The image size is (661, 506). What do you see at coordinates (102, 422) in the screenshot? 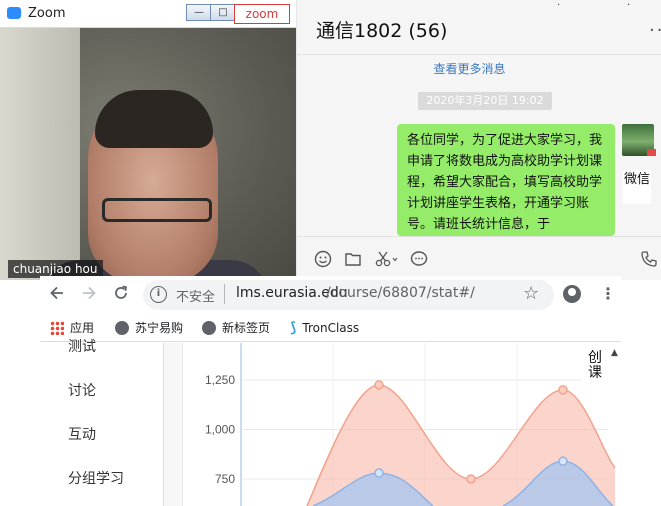
I see `course-sidebar: 测试 讨论 互动 分组学习` at bounding box center [102, 422].